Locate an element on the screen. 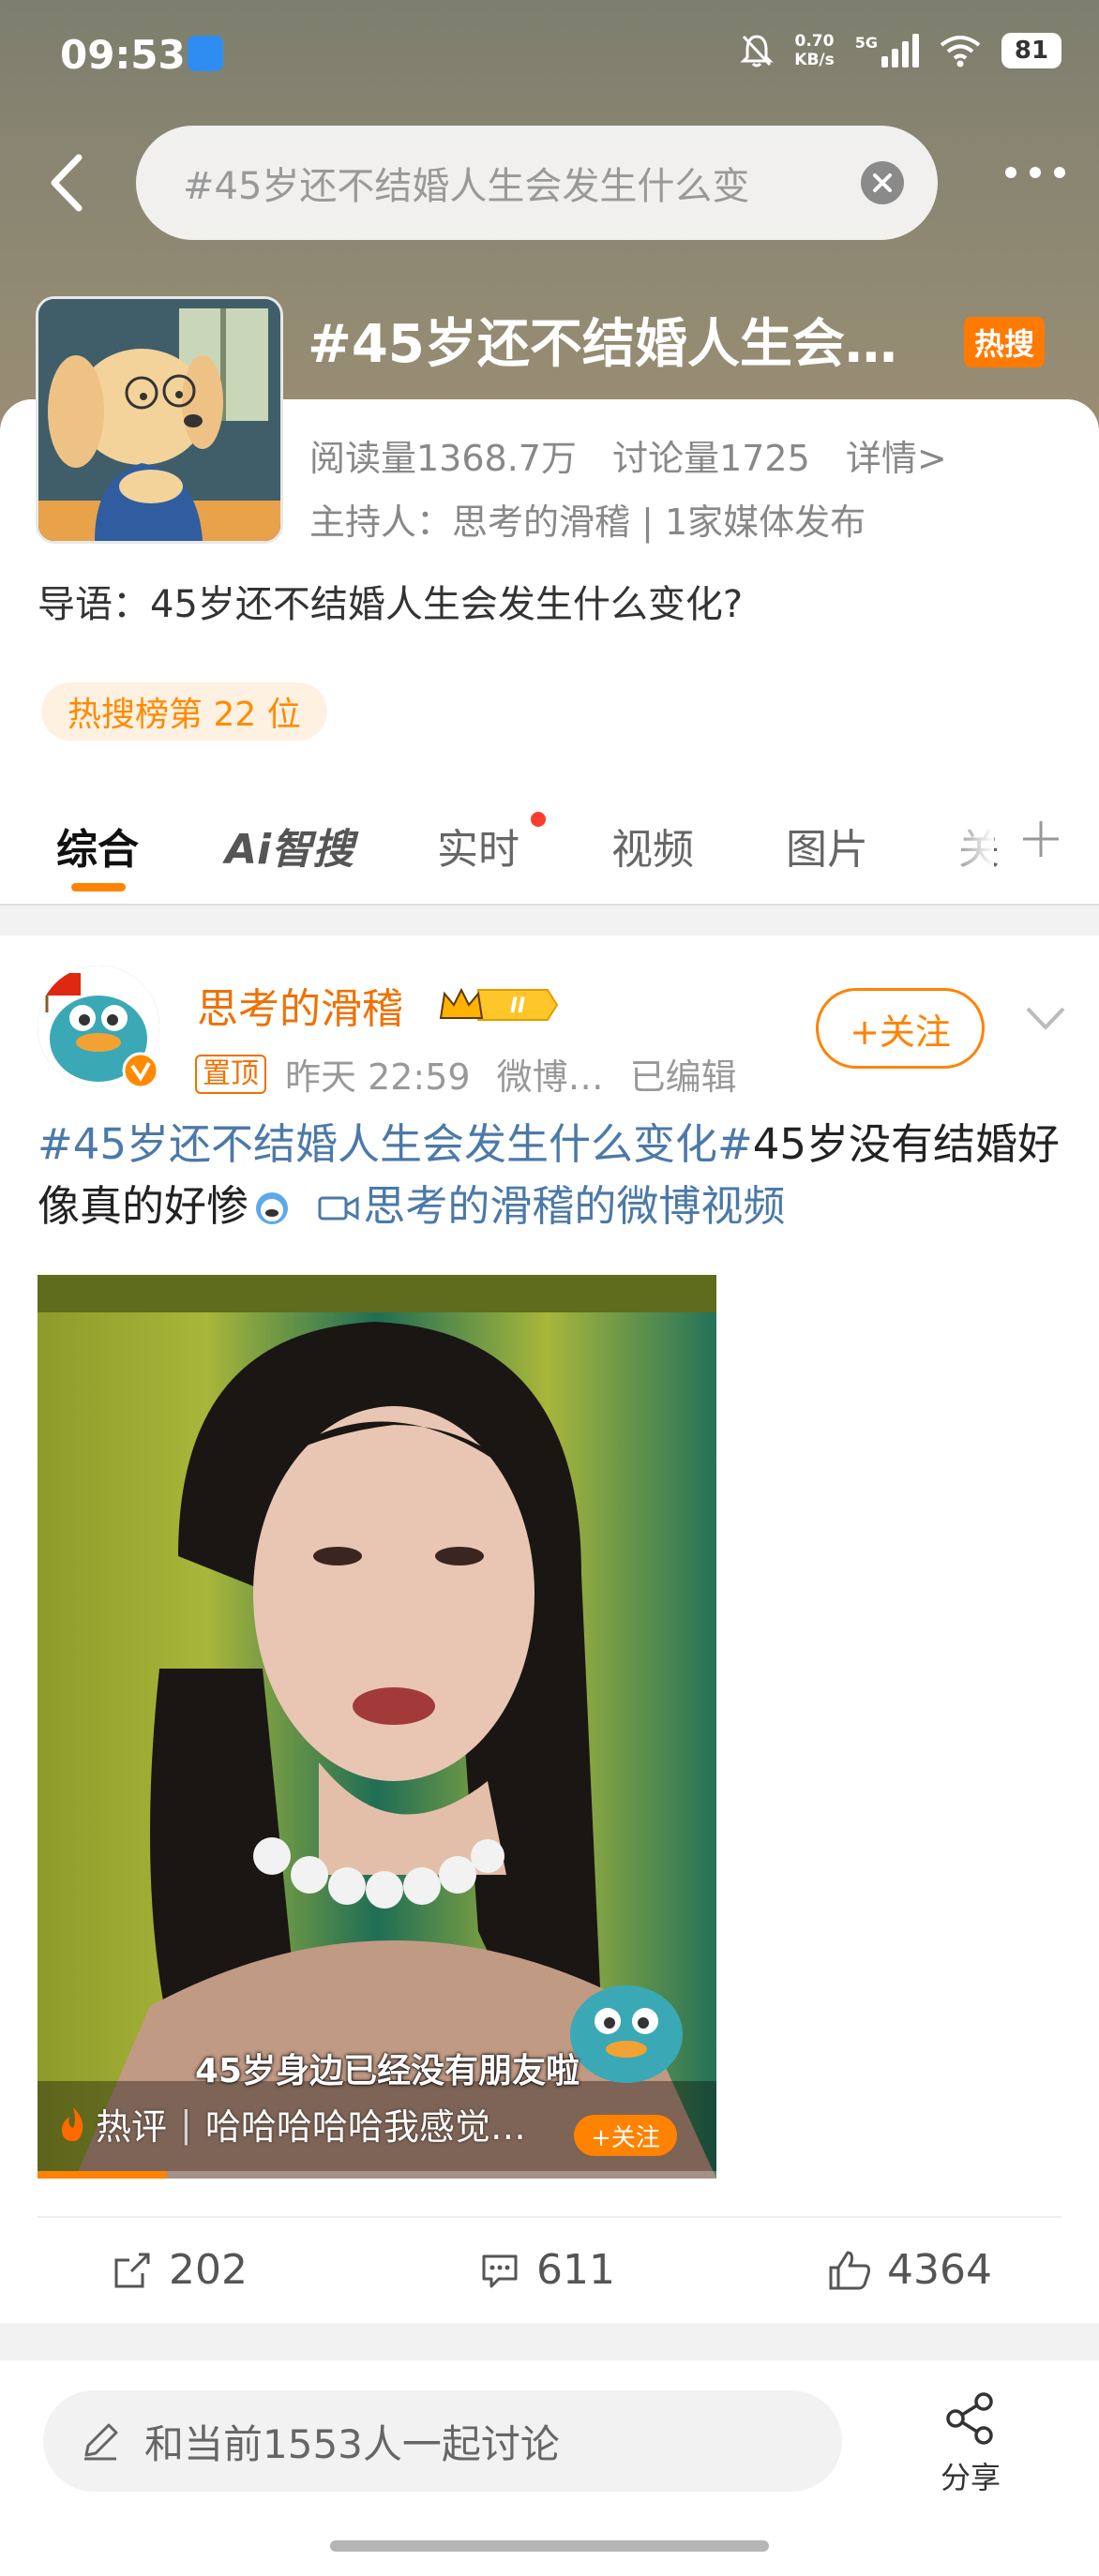  battery-indicator: 81 is located at coordinates (1031, 50).